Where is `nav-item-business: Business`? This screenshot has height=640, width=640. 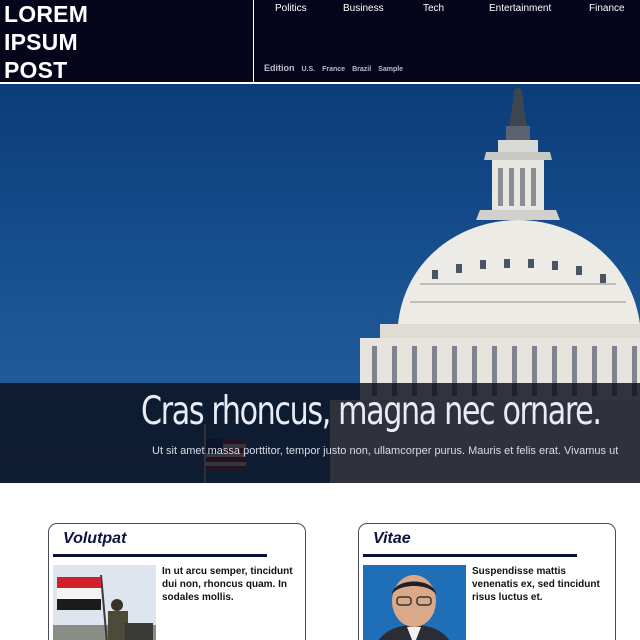
nav-item-business: Business is located at coordinates (363, 8).